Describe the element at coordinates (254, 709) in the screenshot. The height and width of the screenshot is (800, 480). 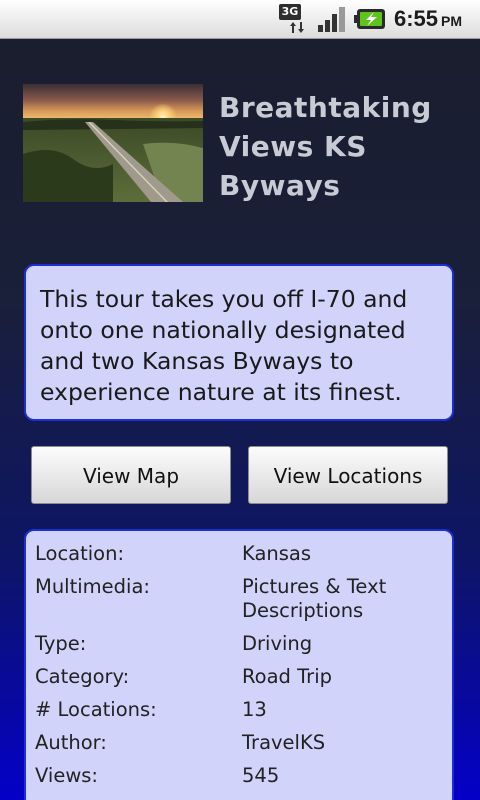
I see `detail-value: 13` at that location.